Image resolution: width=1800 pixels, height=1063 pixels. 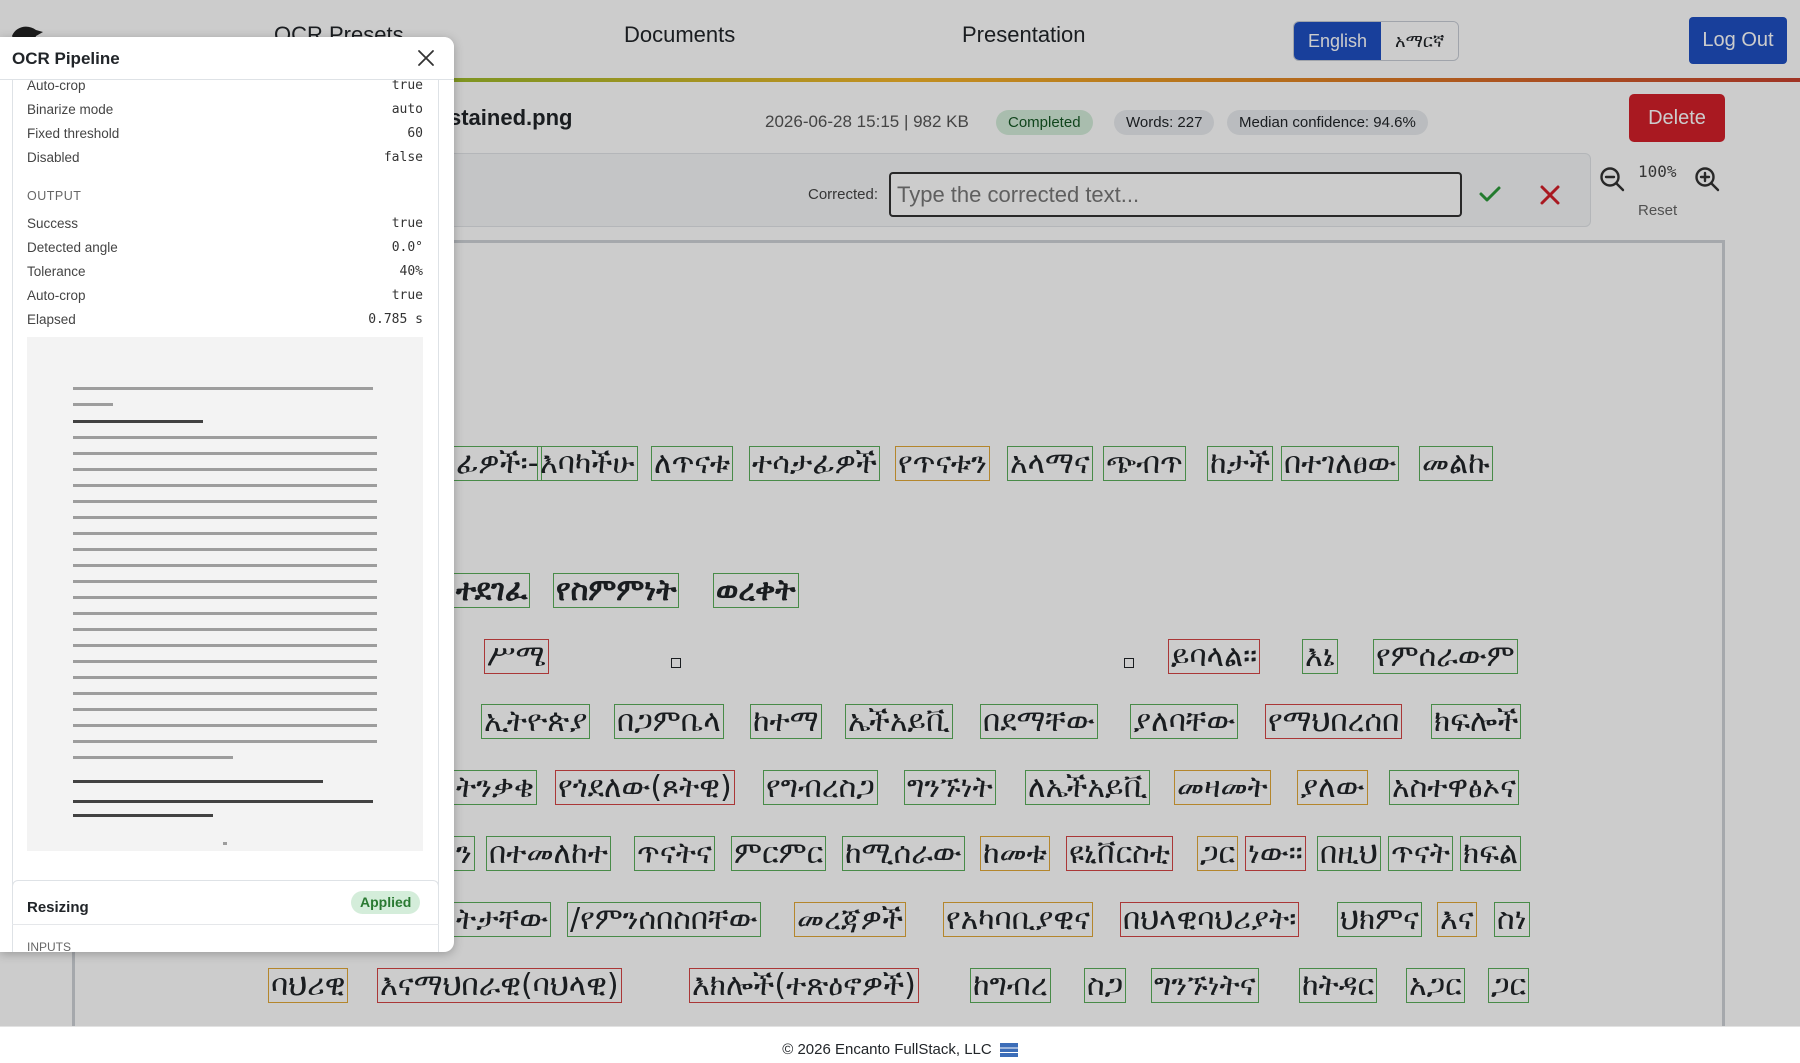 What do you see at coordinates (225, 594) in the screenshot?
I see `output-preview-image` at bounding box center [225, 594].